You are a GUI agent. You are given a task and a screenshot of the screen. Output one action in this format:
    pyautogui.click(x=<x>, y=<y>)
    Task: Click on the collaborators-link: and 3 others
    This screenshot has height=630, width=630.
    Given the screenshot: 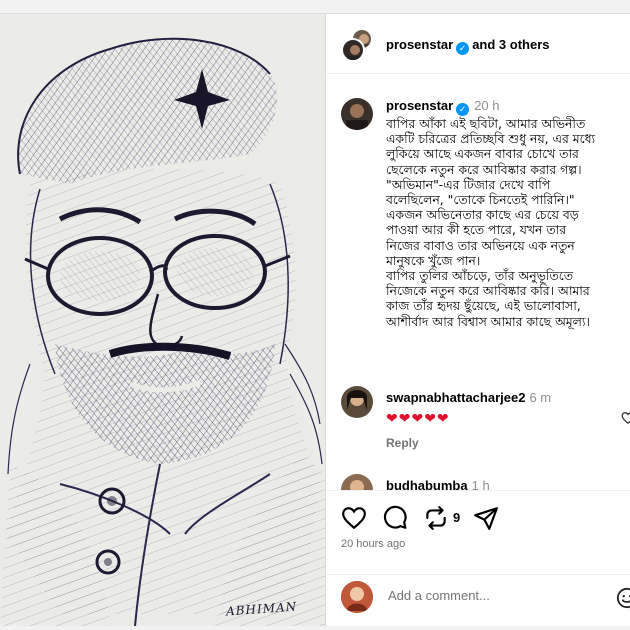 What is the action you would take?
    pyautogui.click(x=510, y=44)
    